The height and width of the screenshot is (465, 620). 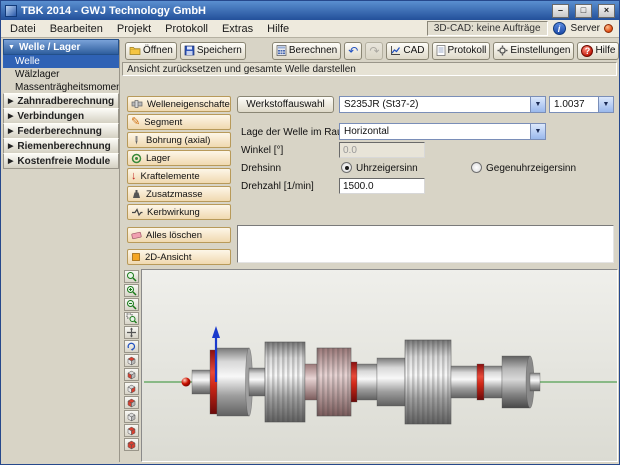 What do you see at coordinates (281, 50) in the screenshot?
I see `calculator-icon` at bounding box center [281, 50].